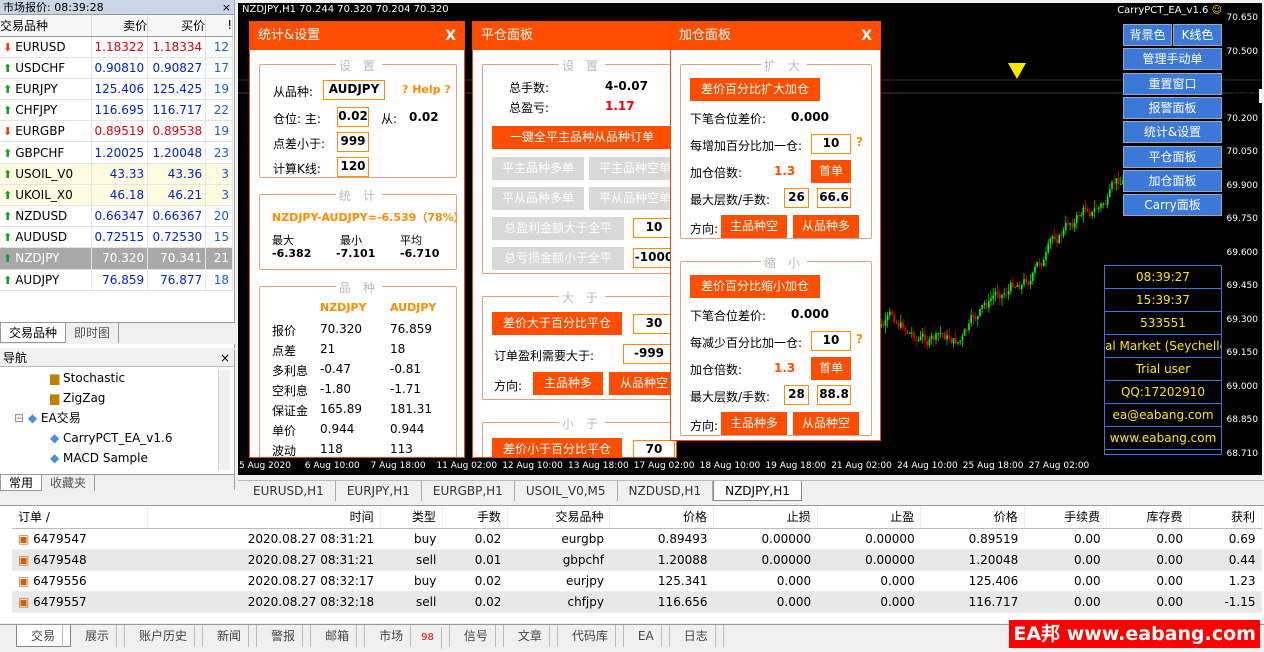 Image resolution: width=1264 pixels, height=652 pixels. Describe the element at coordinates (654, 258) in the screenshot. I see `loss-threshold-field: -1000` at that location.